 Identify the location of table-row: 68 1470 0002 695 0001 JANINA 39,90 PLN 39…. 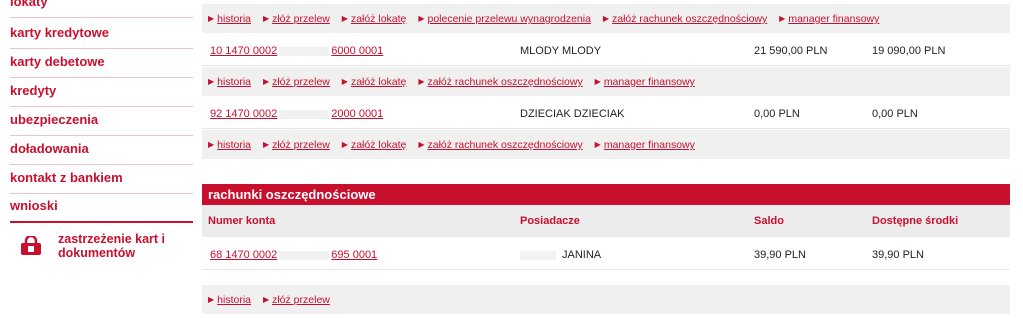
(606, 253).